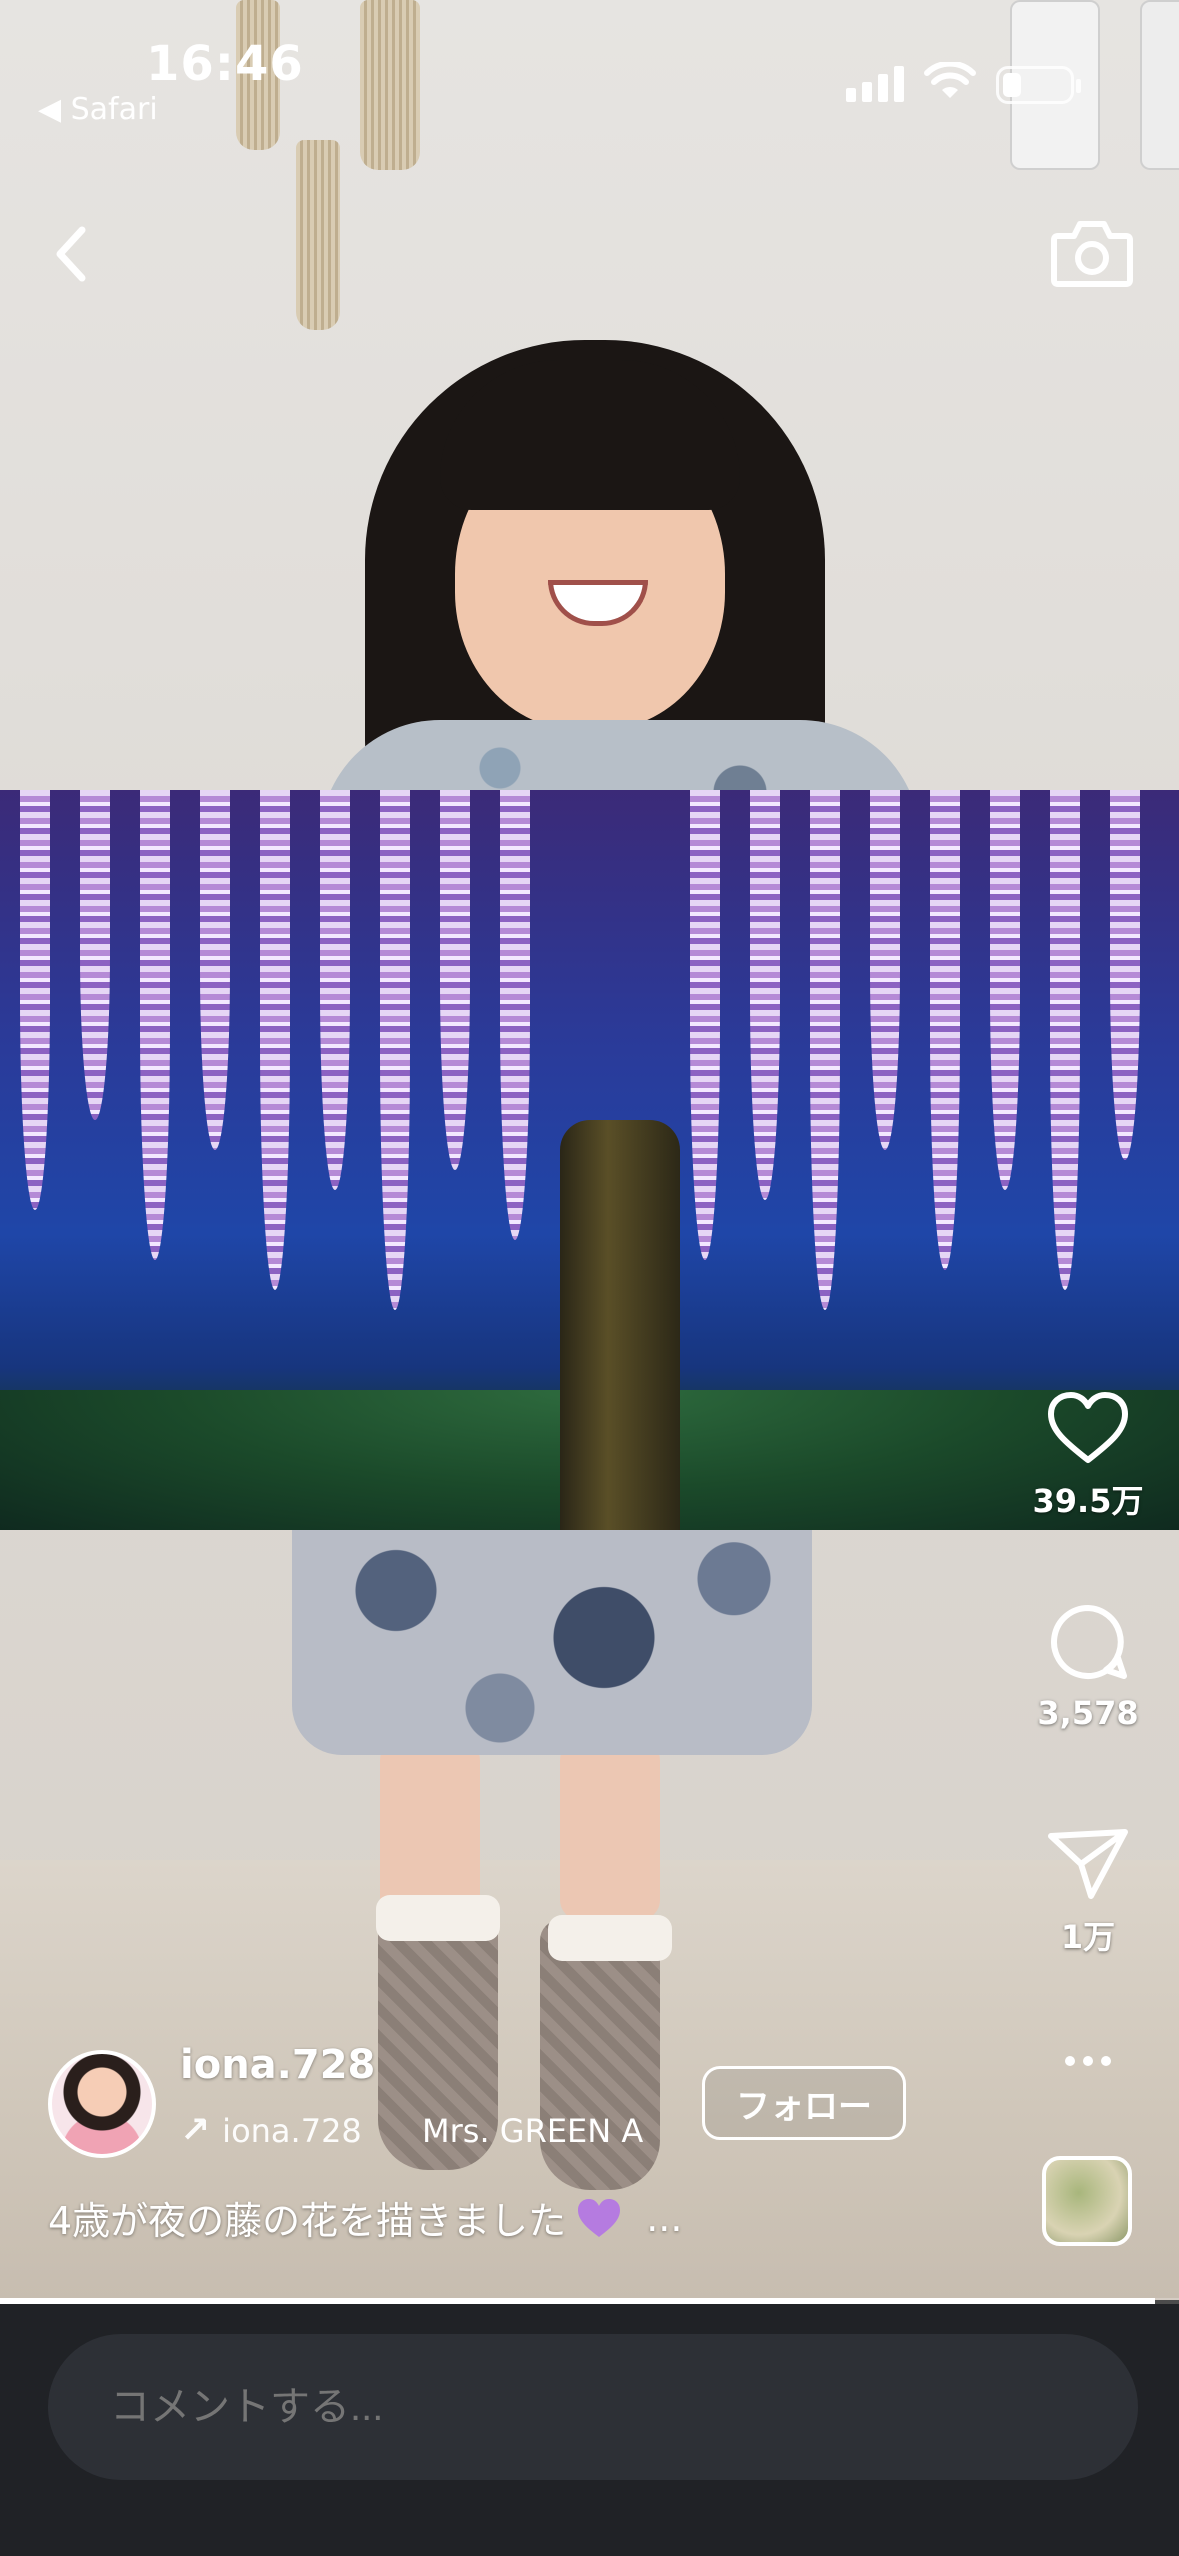 The width and height of the screenshot is (1179, 2556). Describe the element at coordinates (1088, 1501) in the screenshot. I see `like-count: 39.5万` at that location.